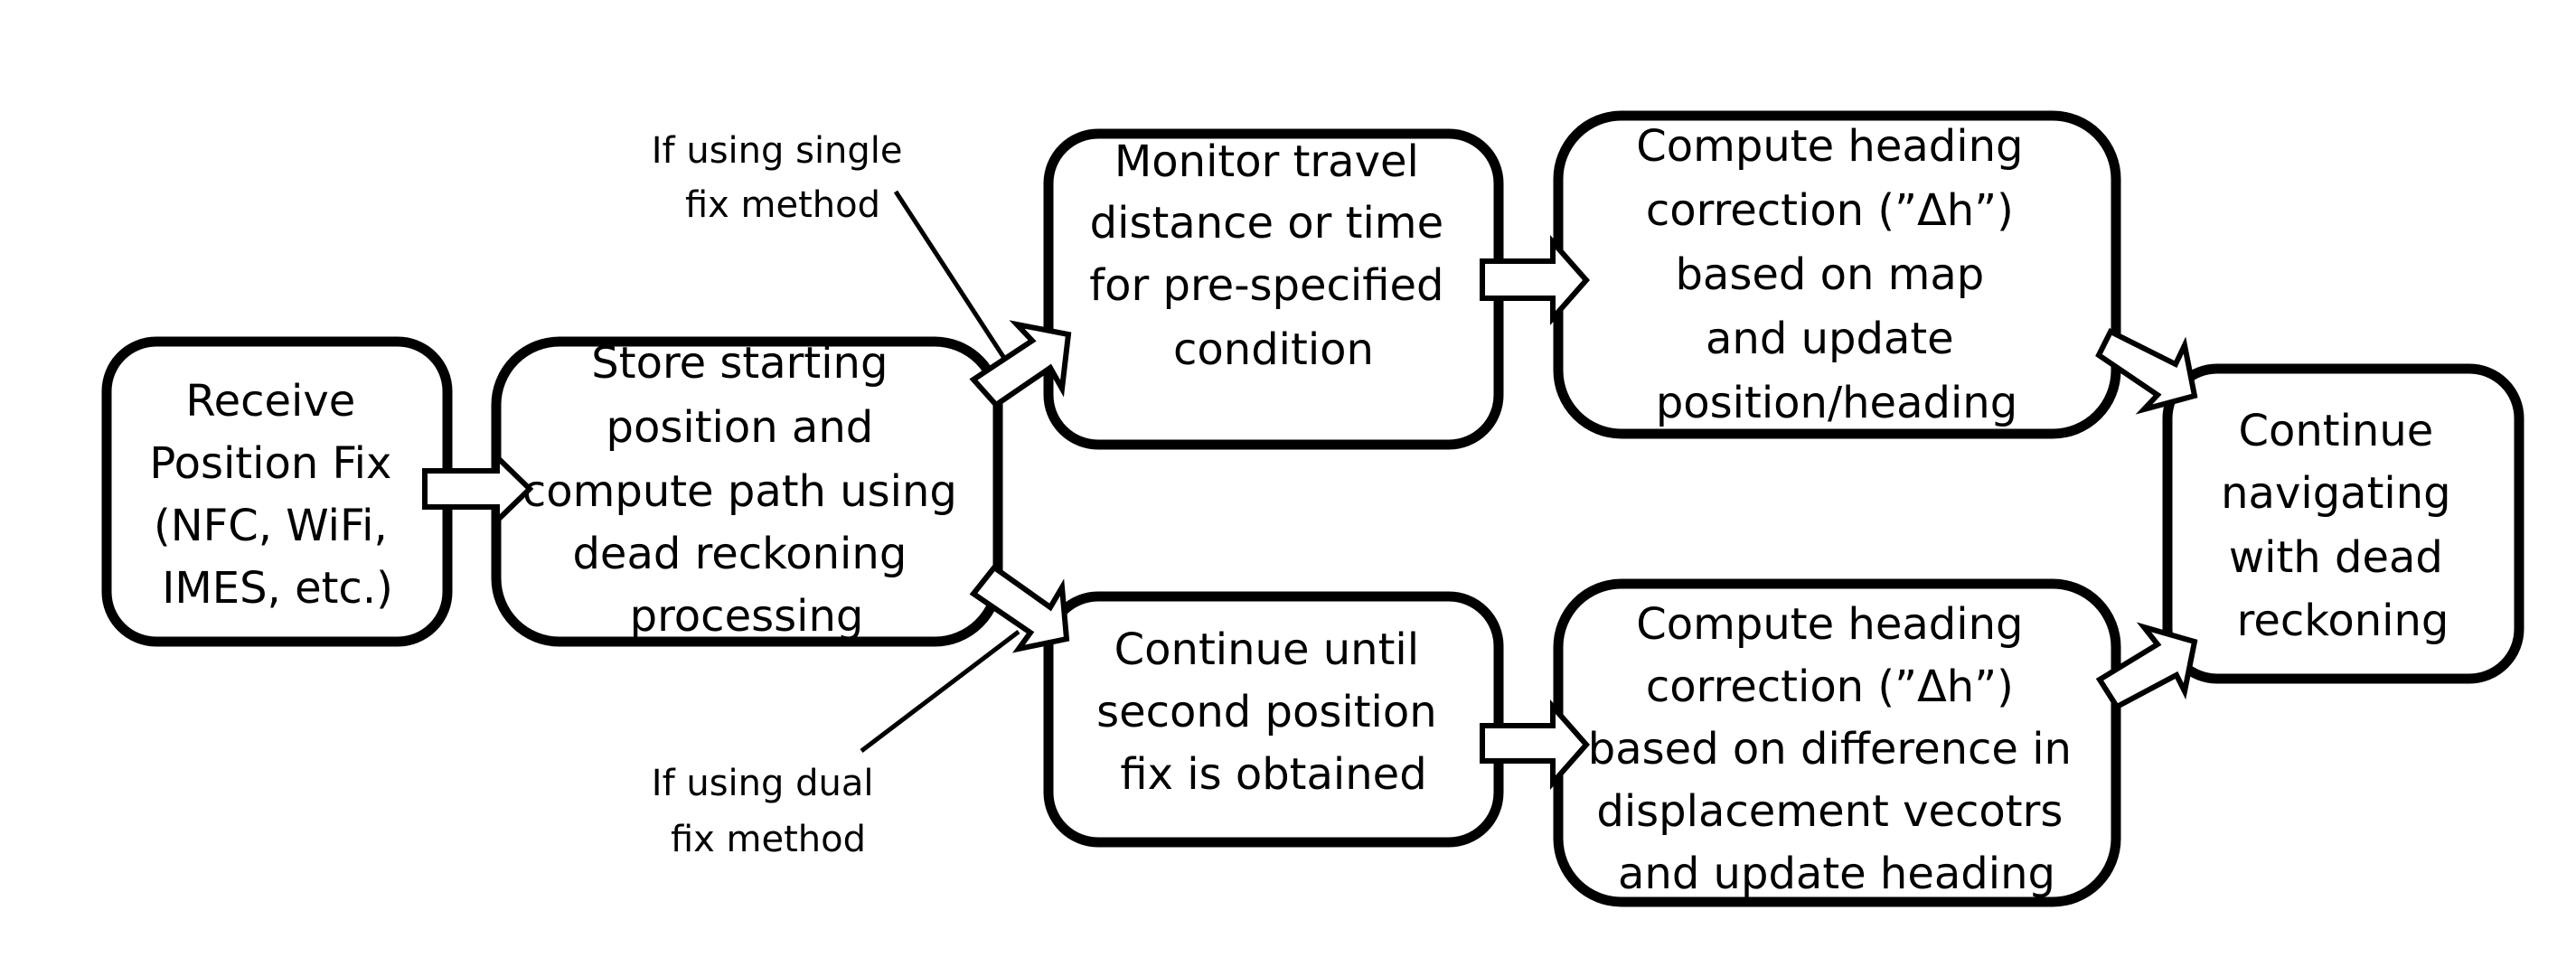  What do you see at coordinates (1837, 403) in the screenshot?
I see `node-label-line: position/heading` at bounding box center [1837, 403].